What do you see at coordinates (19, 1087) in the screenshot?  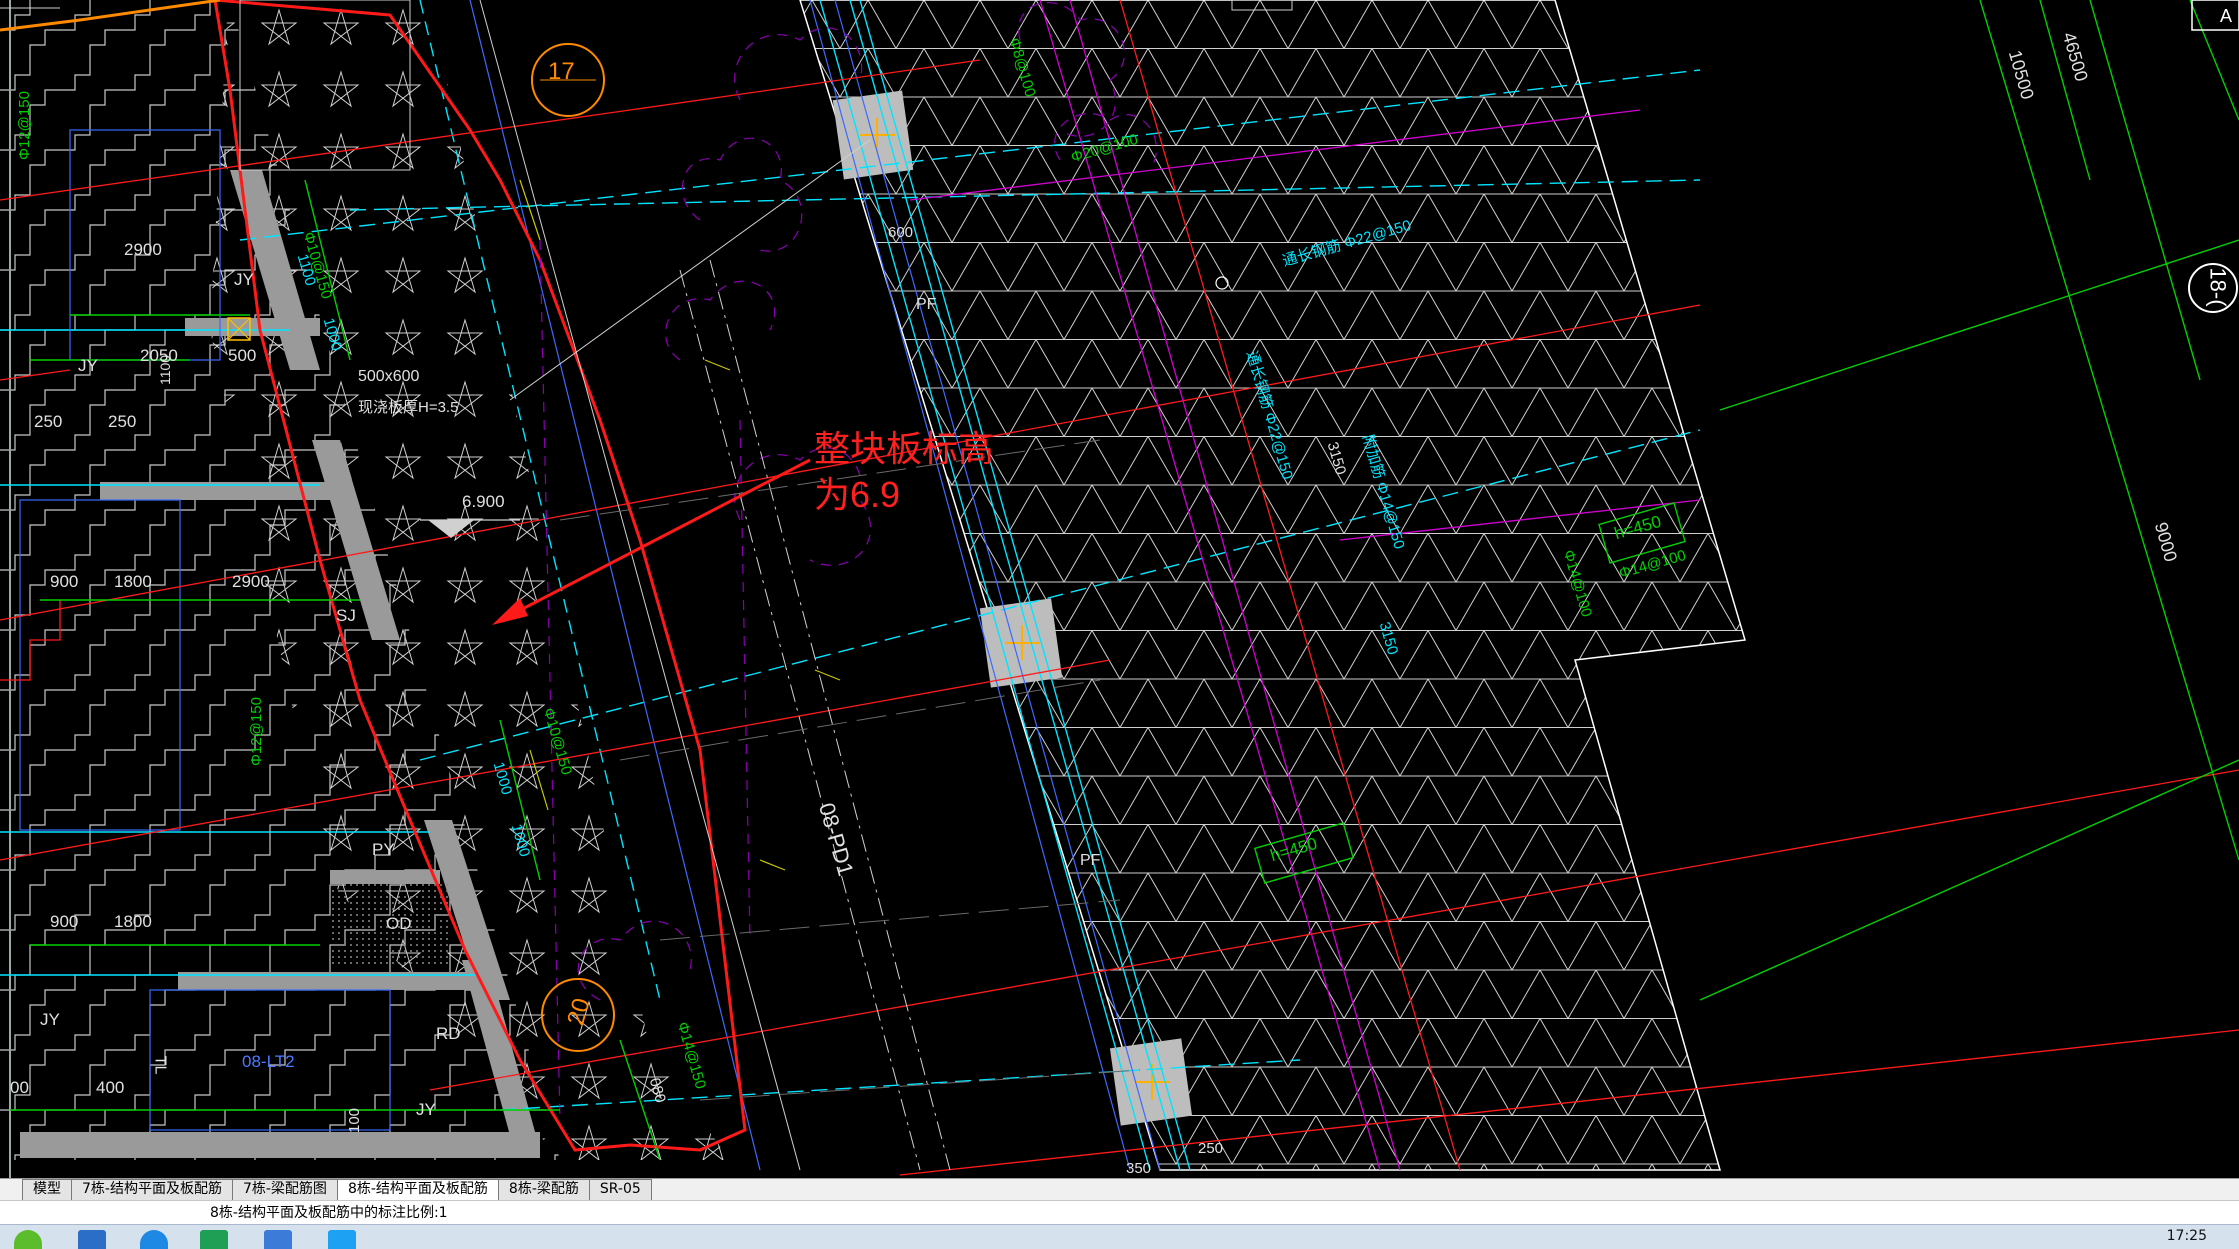 I see `dimension-text: 00` at bounding box center [19, 1087].